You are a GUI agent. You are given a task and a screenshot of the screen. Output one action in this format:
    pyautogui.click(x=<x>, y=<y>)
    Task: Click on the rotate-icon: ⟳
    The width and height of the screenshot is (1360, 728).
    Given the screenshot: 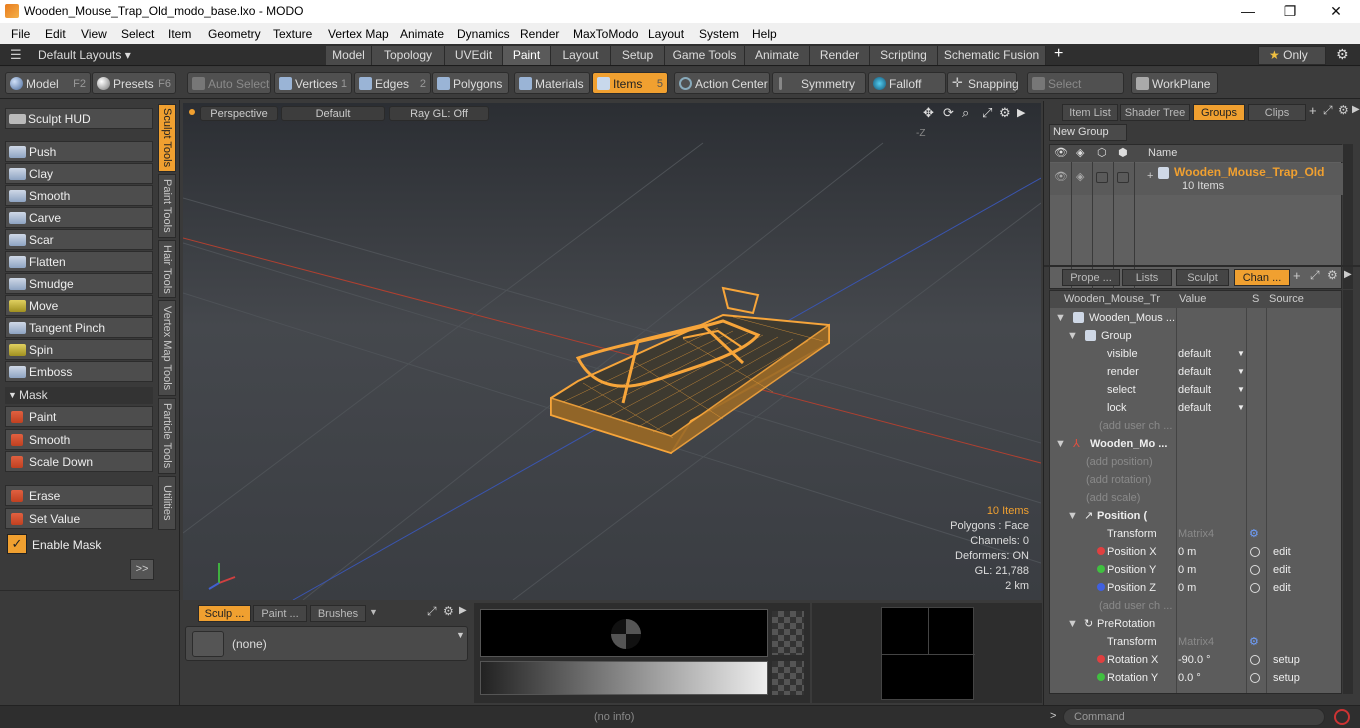 What is the action you would take?
    pyautogui.click(x=948, y=113)
    